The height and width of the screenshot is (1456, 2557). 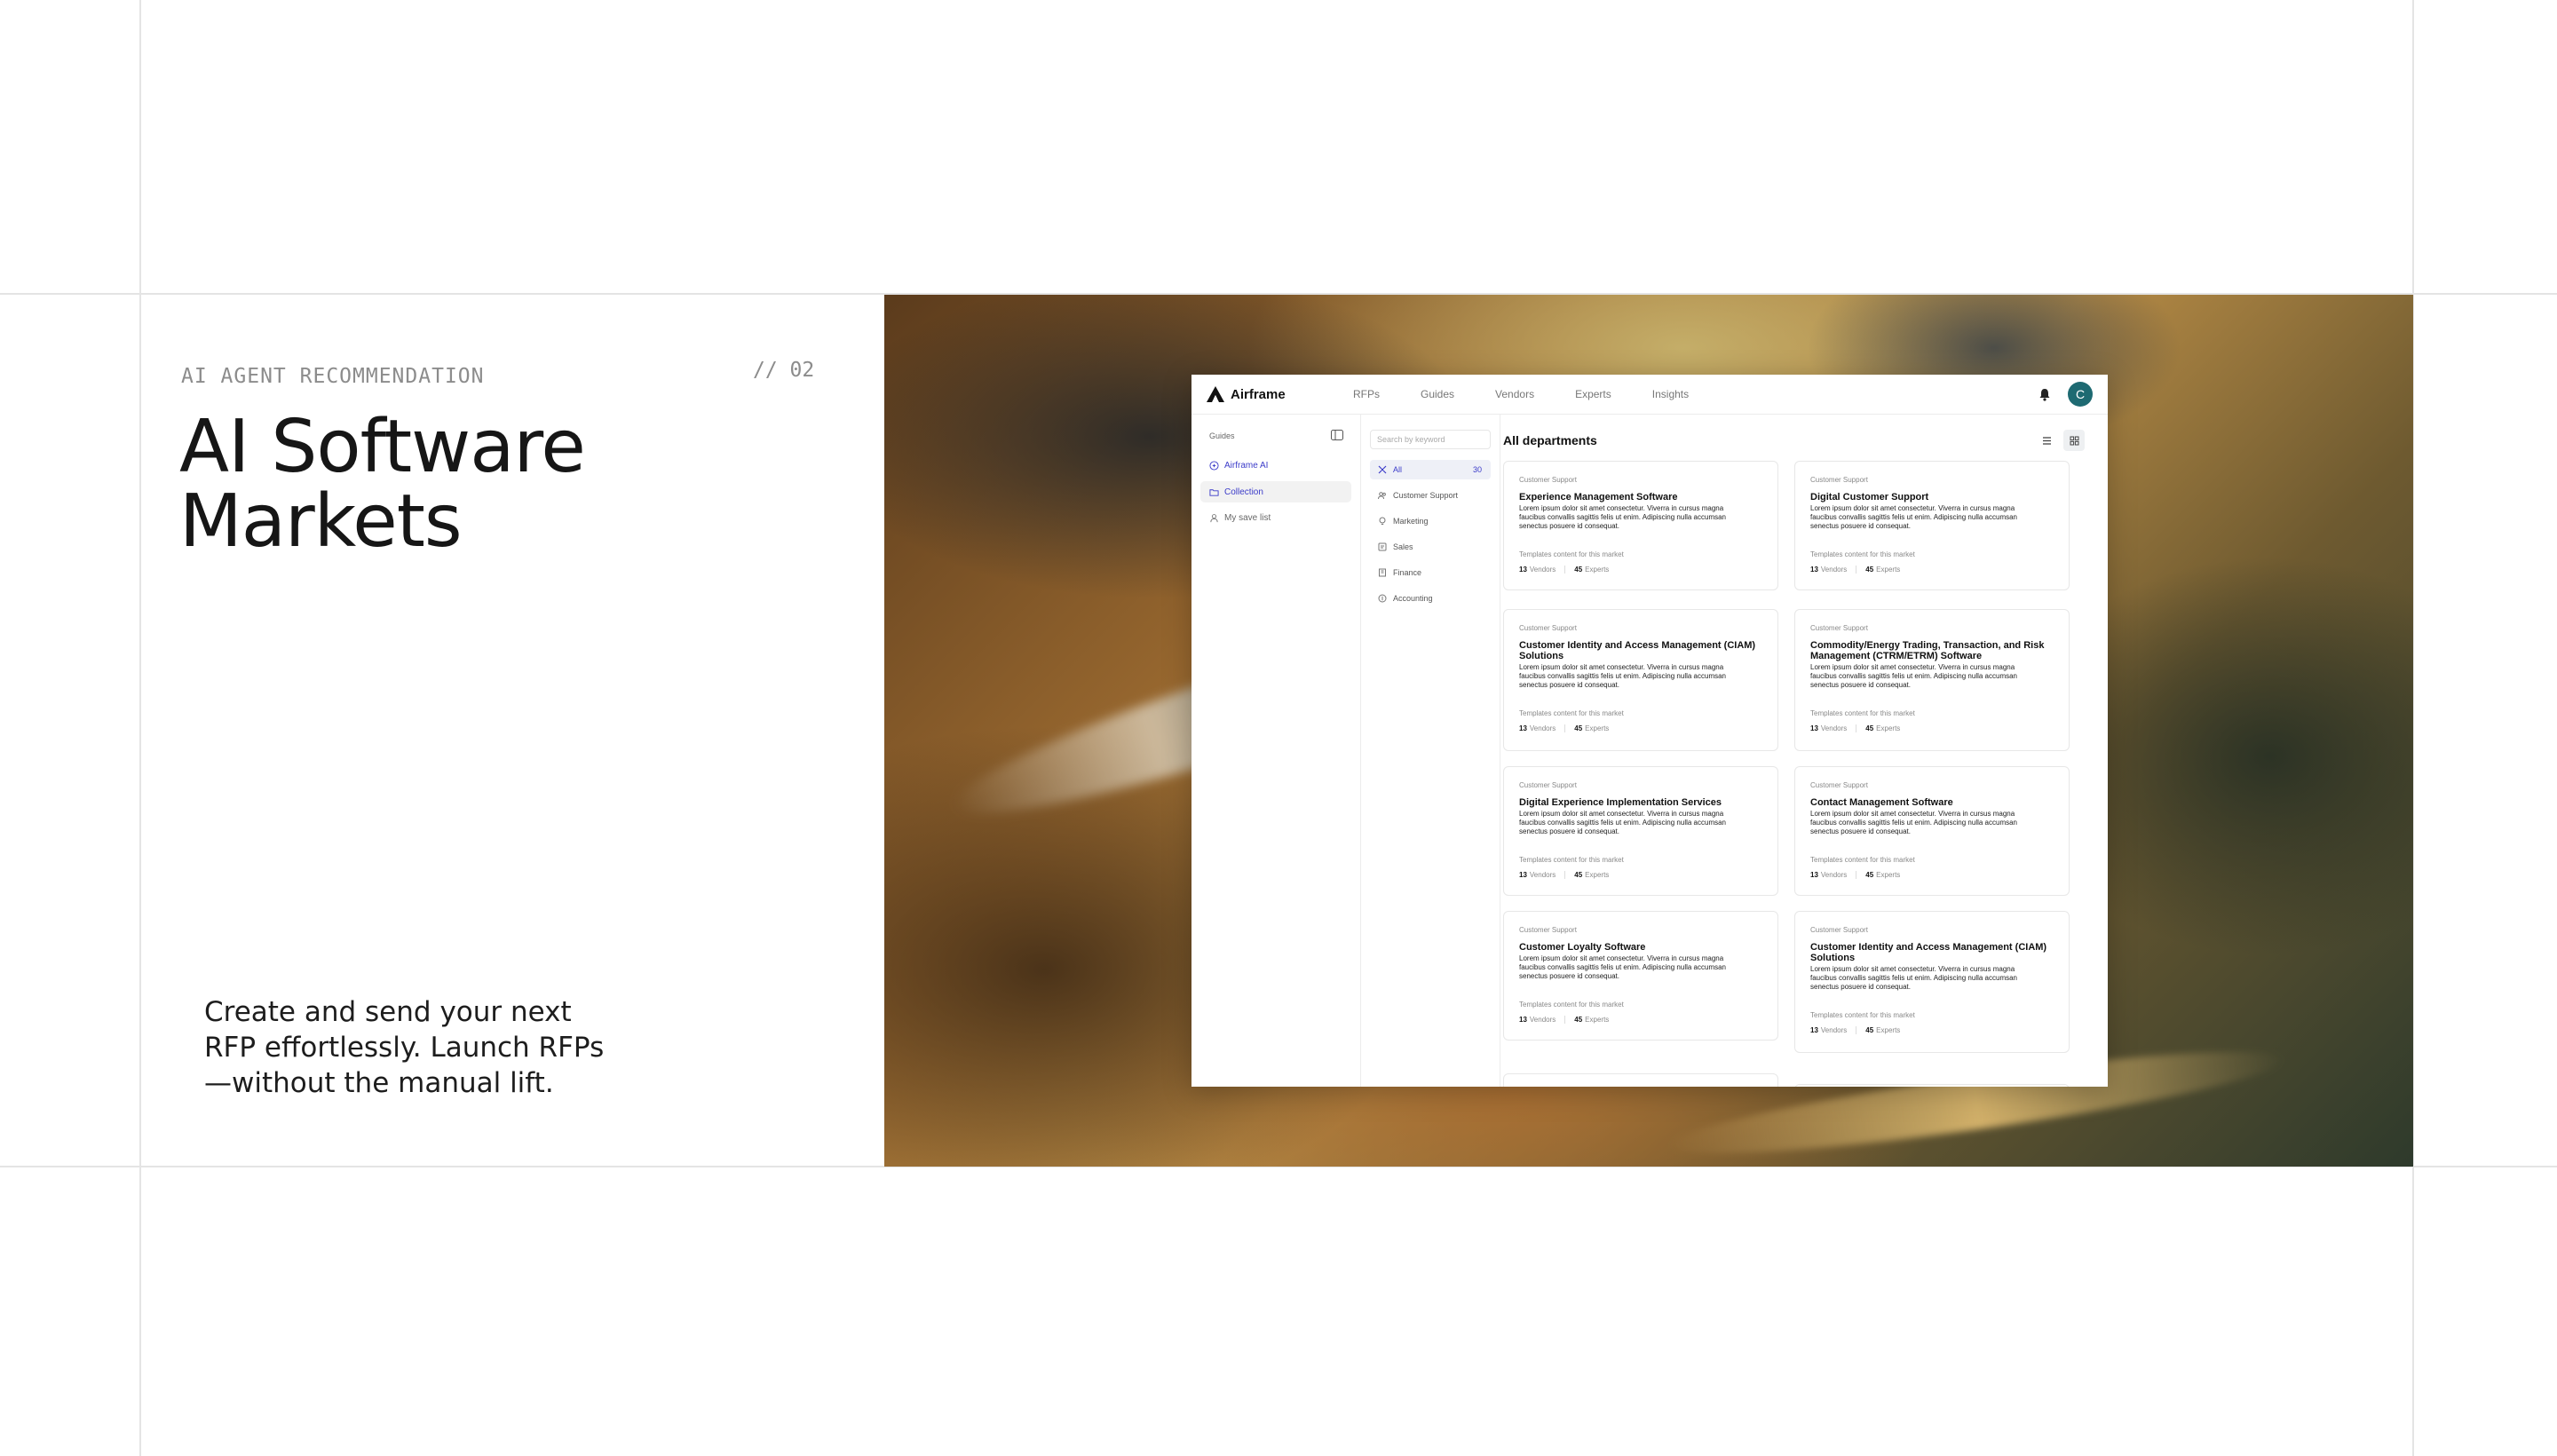 I want to click on brand-logo: Airframe, so click(x=1246, y=394).